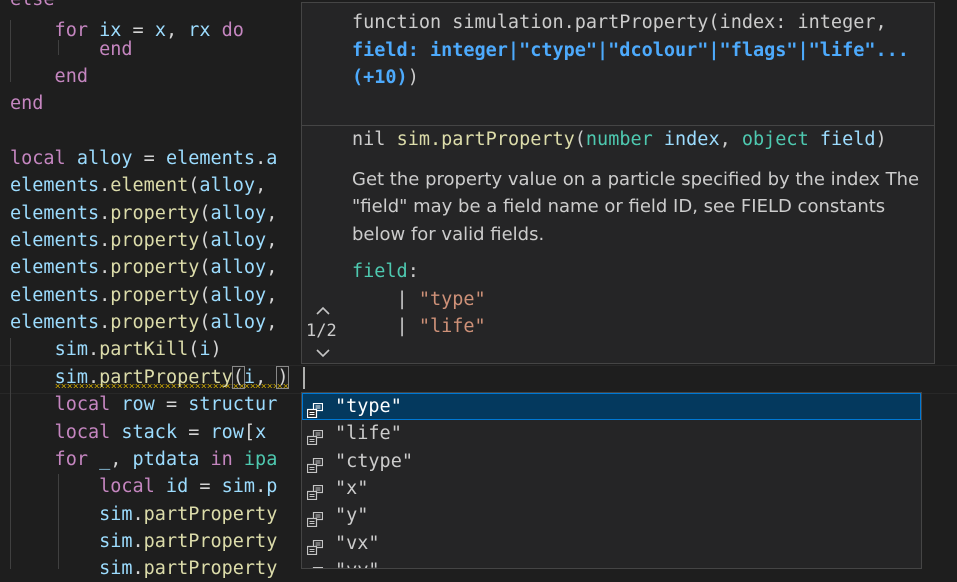 This screenshot has width=957, height=582. What do you see at coordinates (150, 377) in the screenshot?
I see `code-line: sim.partProperty(i, )` at bounding box center [150, 377].